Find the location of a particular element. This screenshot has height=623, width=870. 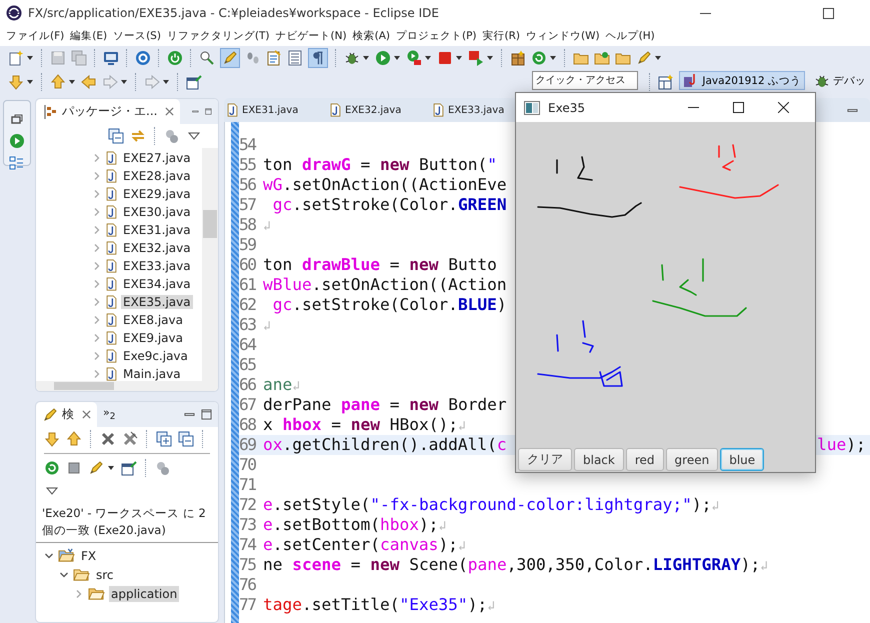

footprints-icon is located at coordinates (253, 58).